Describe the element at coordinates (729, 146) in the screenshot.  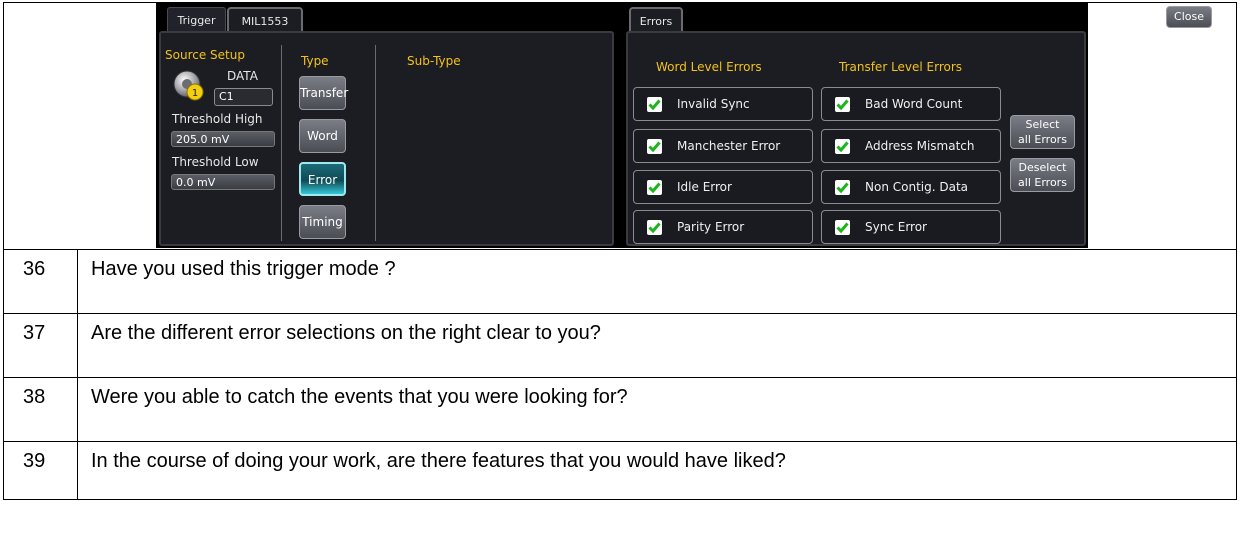
I see `error-label: Manchester Error` at that location.